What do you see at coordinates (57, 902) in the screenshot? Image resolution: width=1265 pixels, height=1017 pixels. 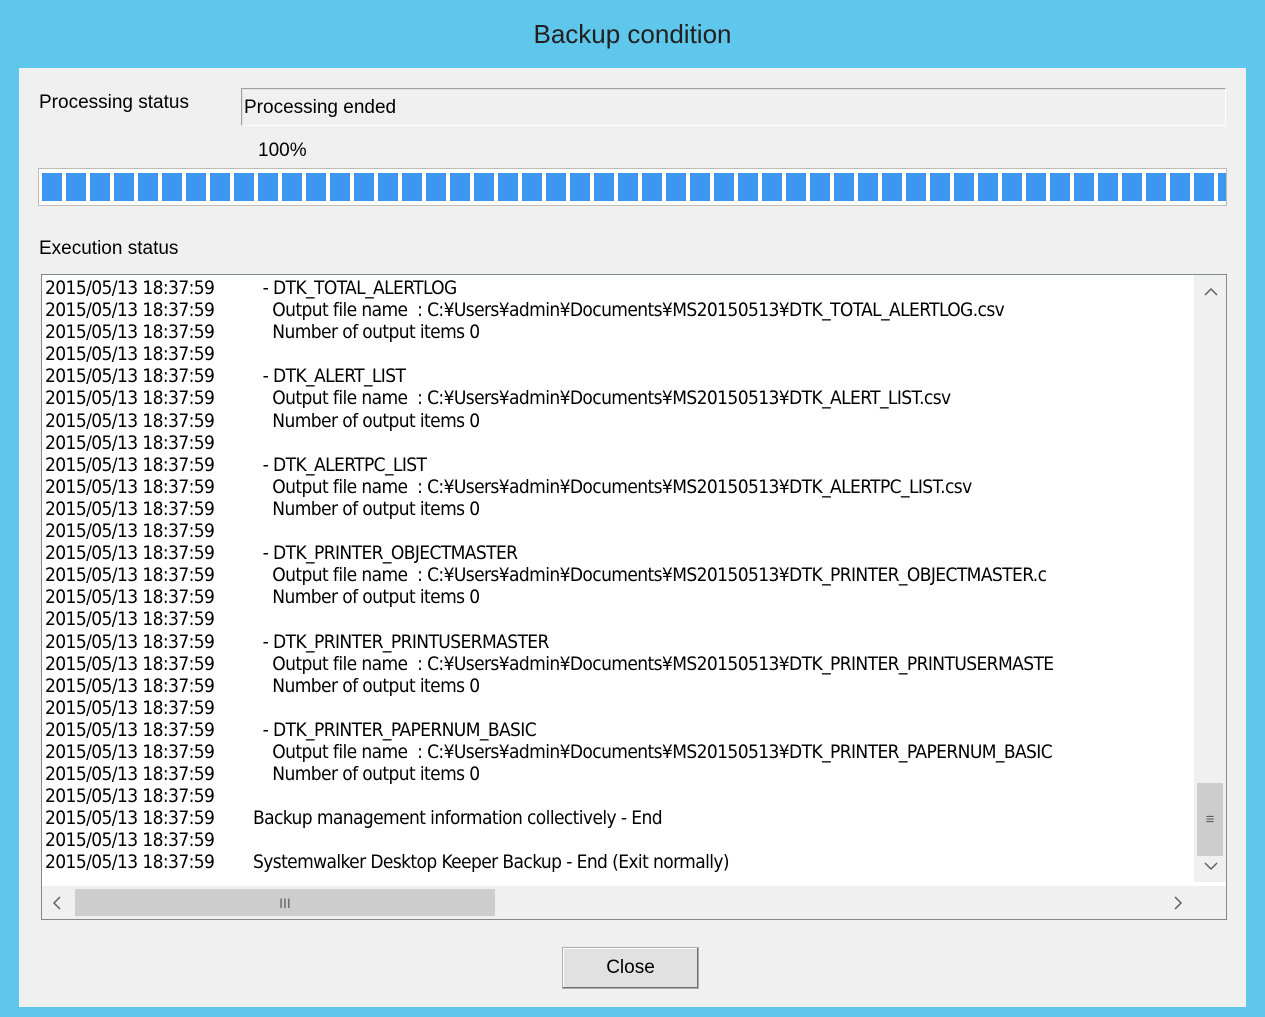 I see `chevron-left-icon` at bounding box center [57, 902].